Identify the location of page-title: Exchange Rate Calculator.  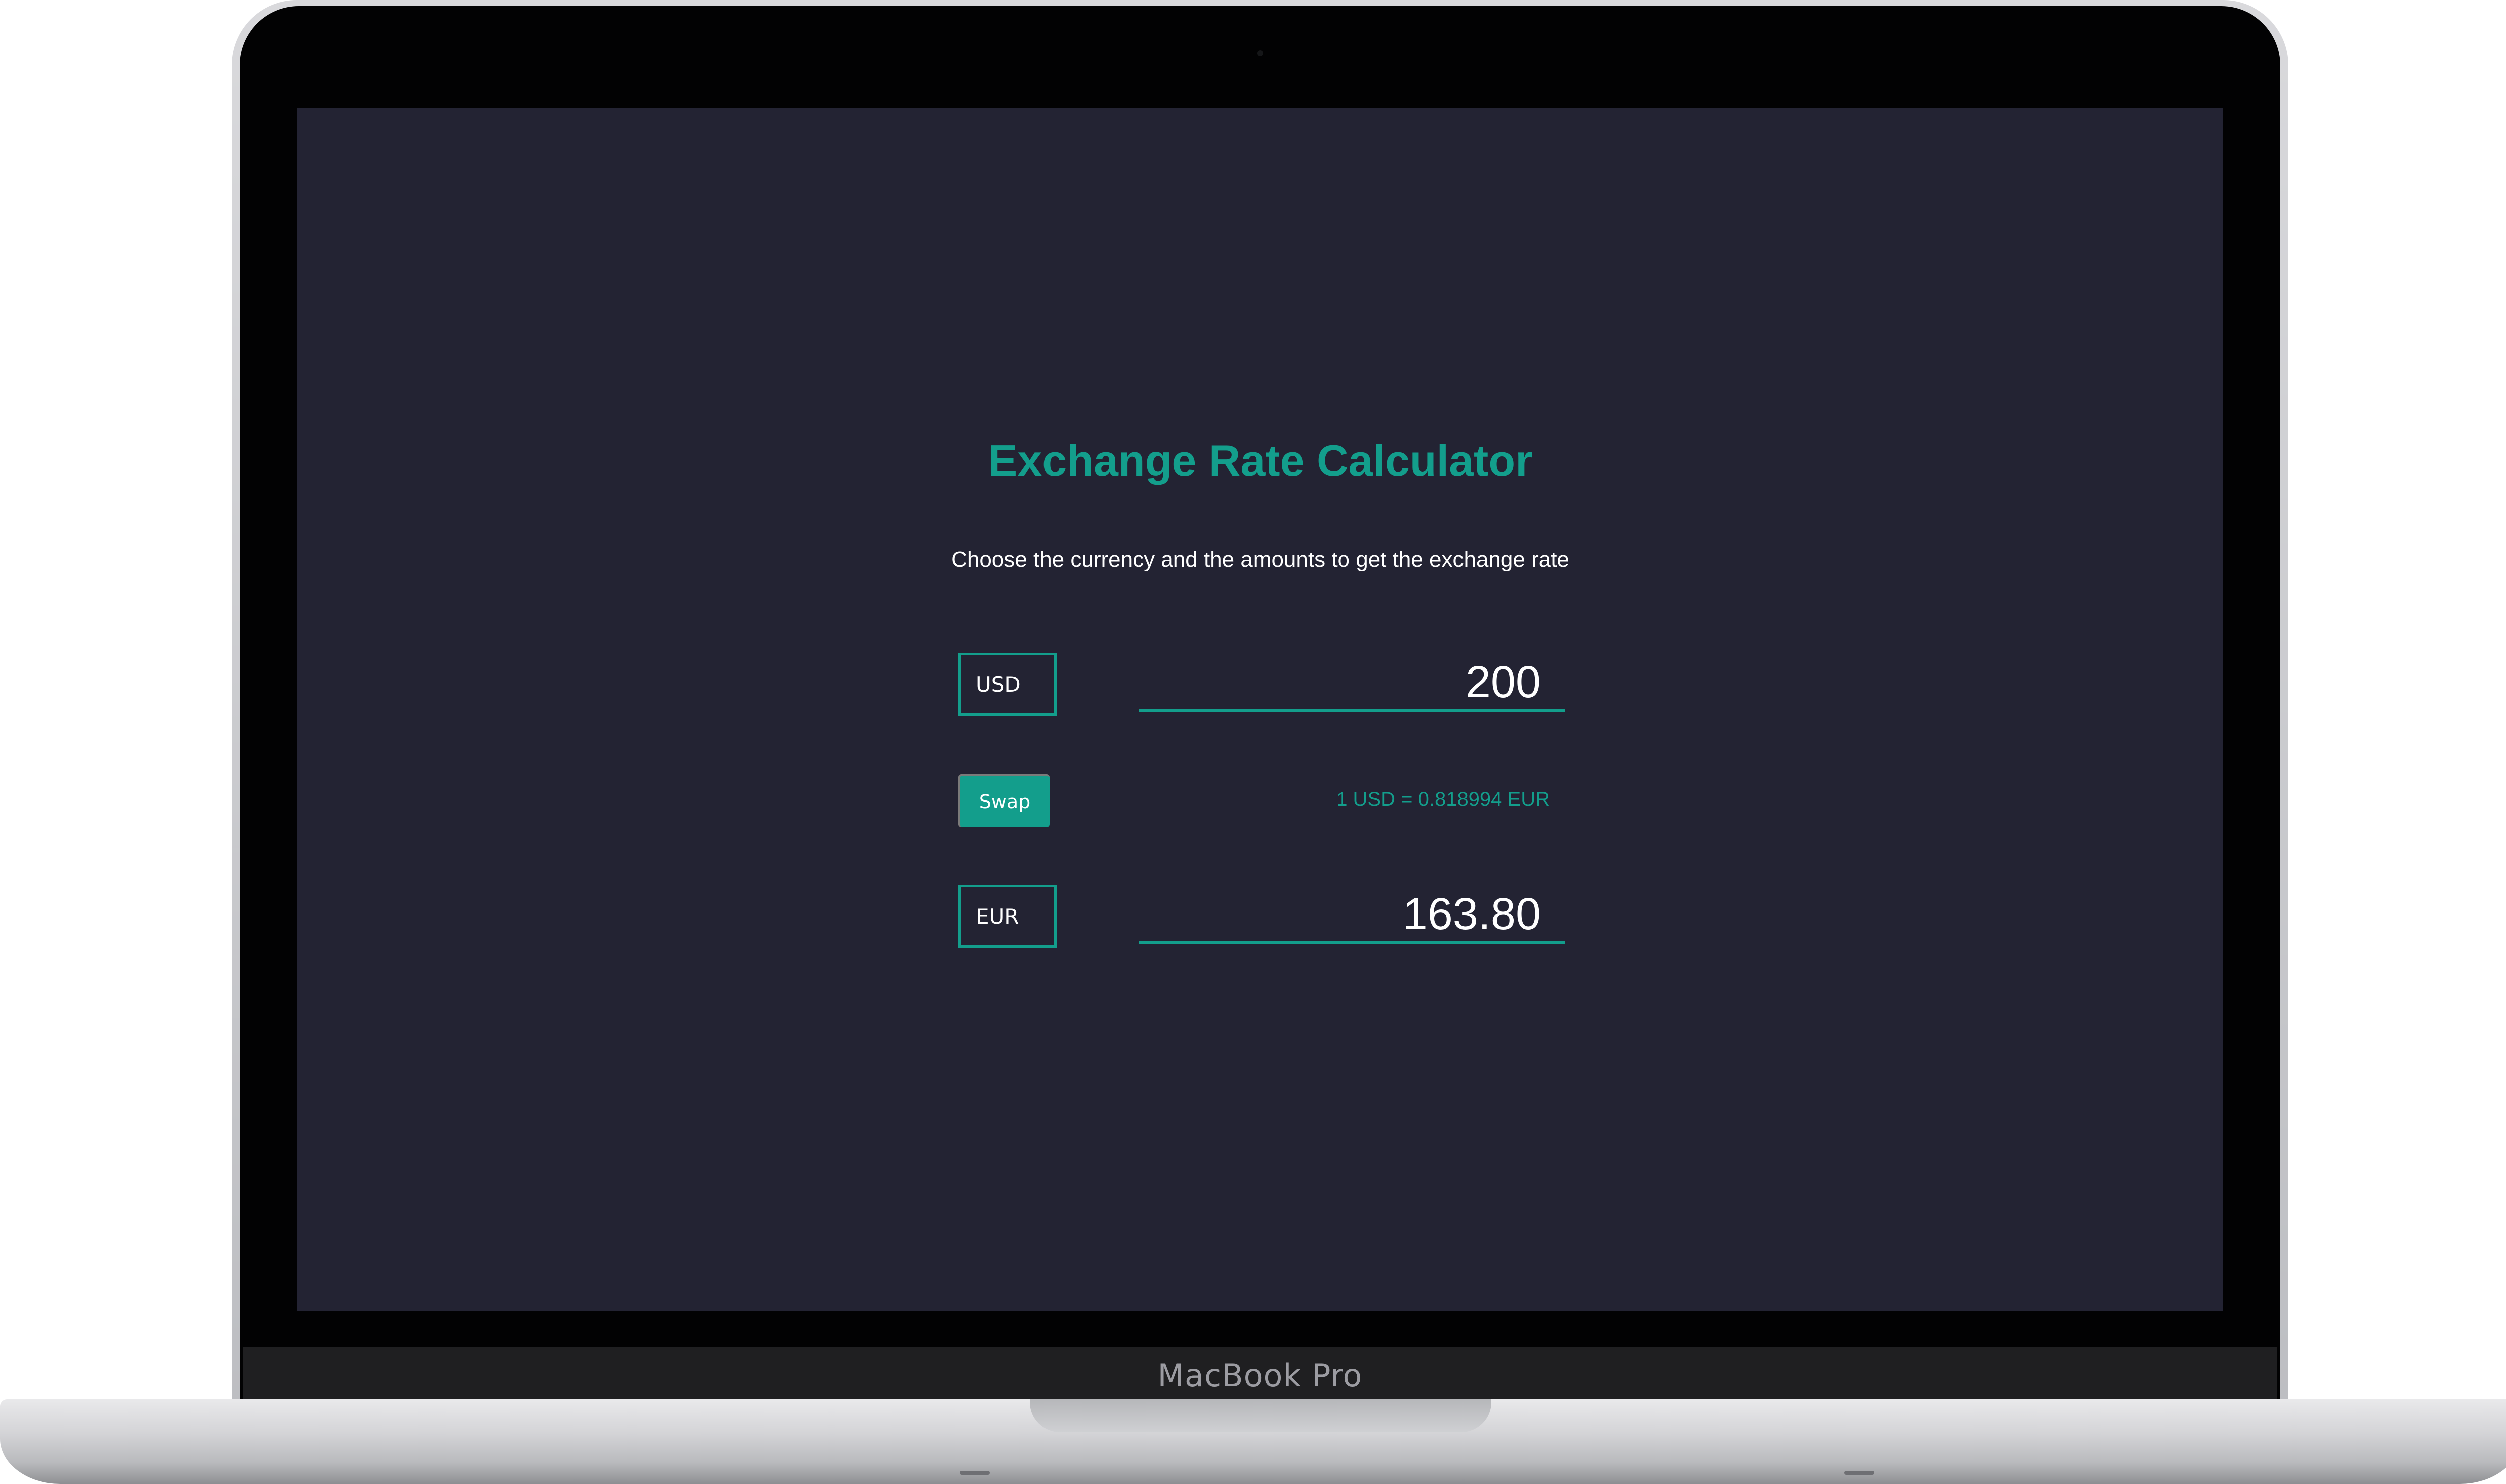
(1260, 460).